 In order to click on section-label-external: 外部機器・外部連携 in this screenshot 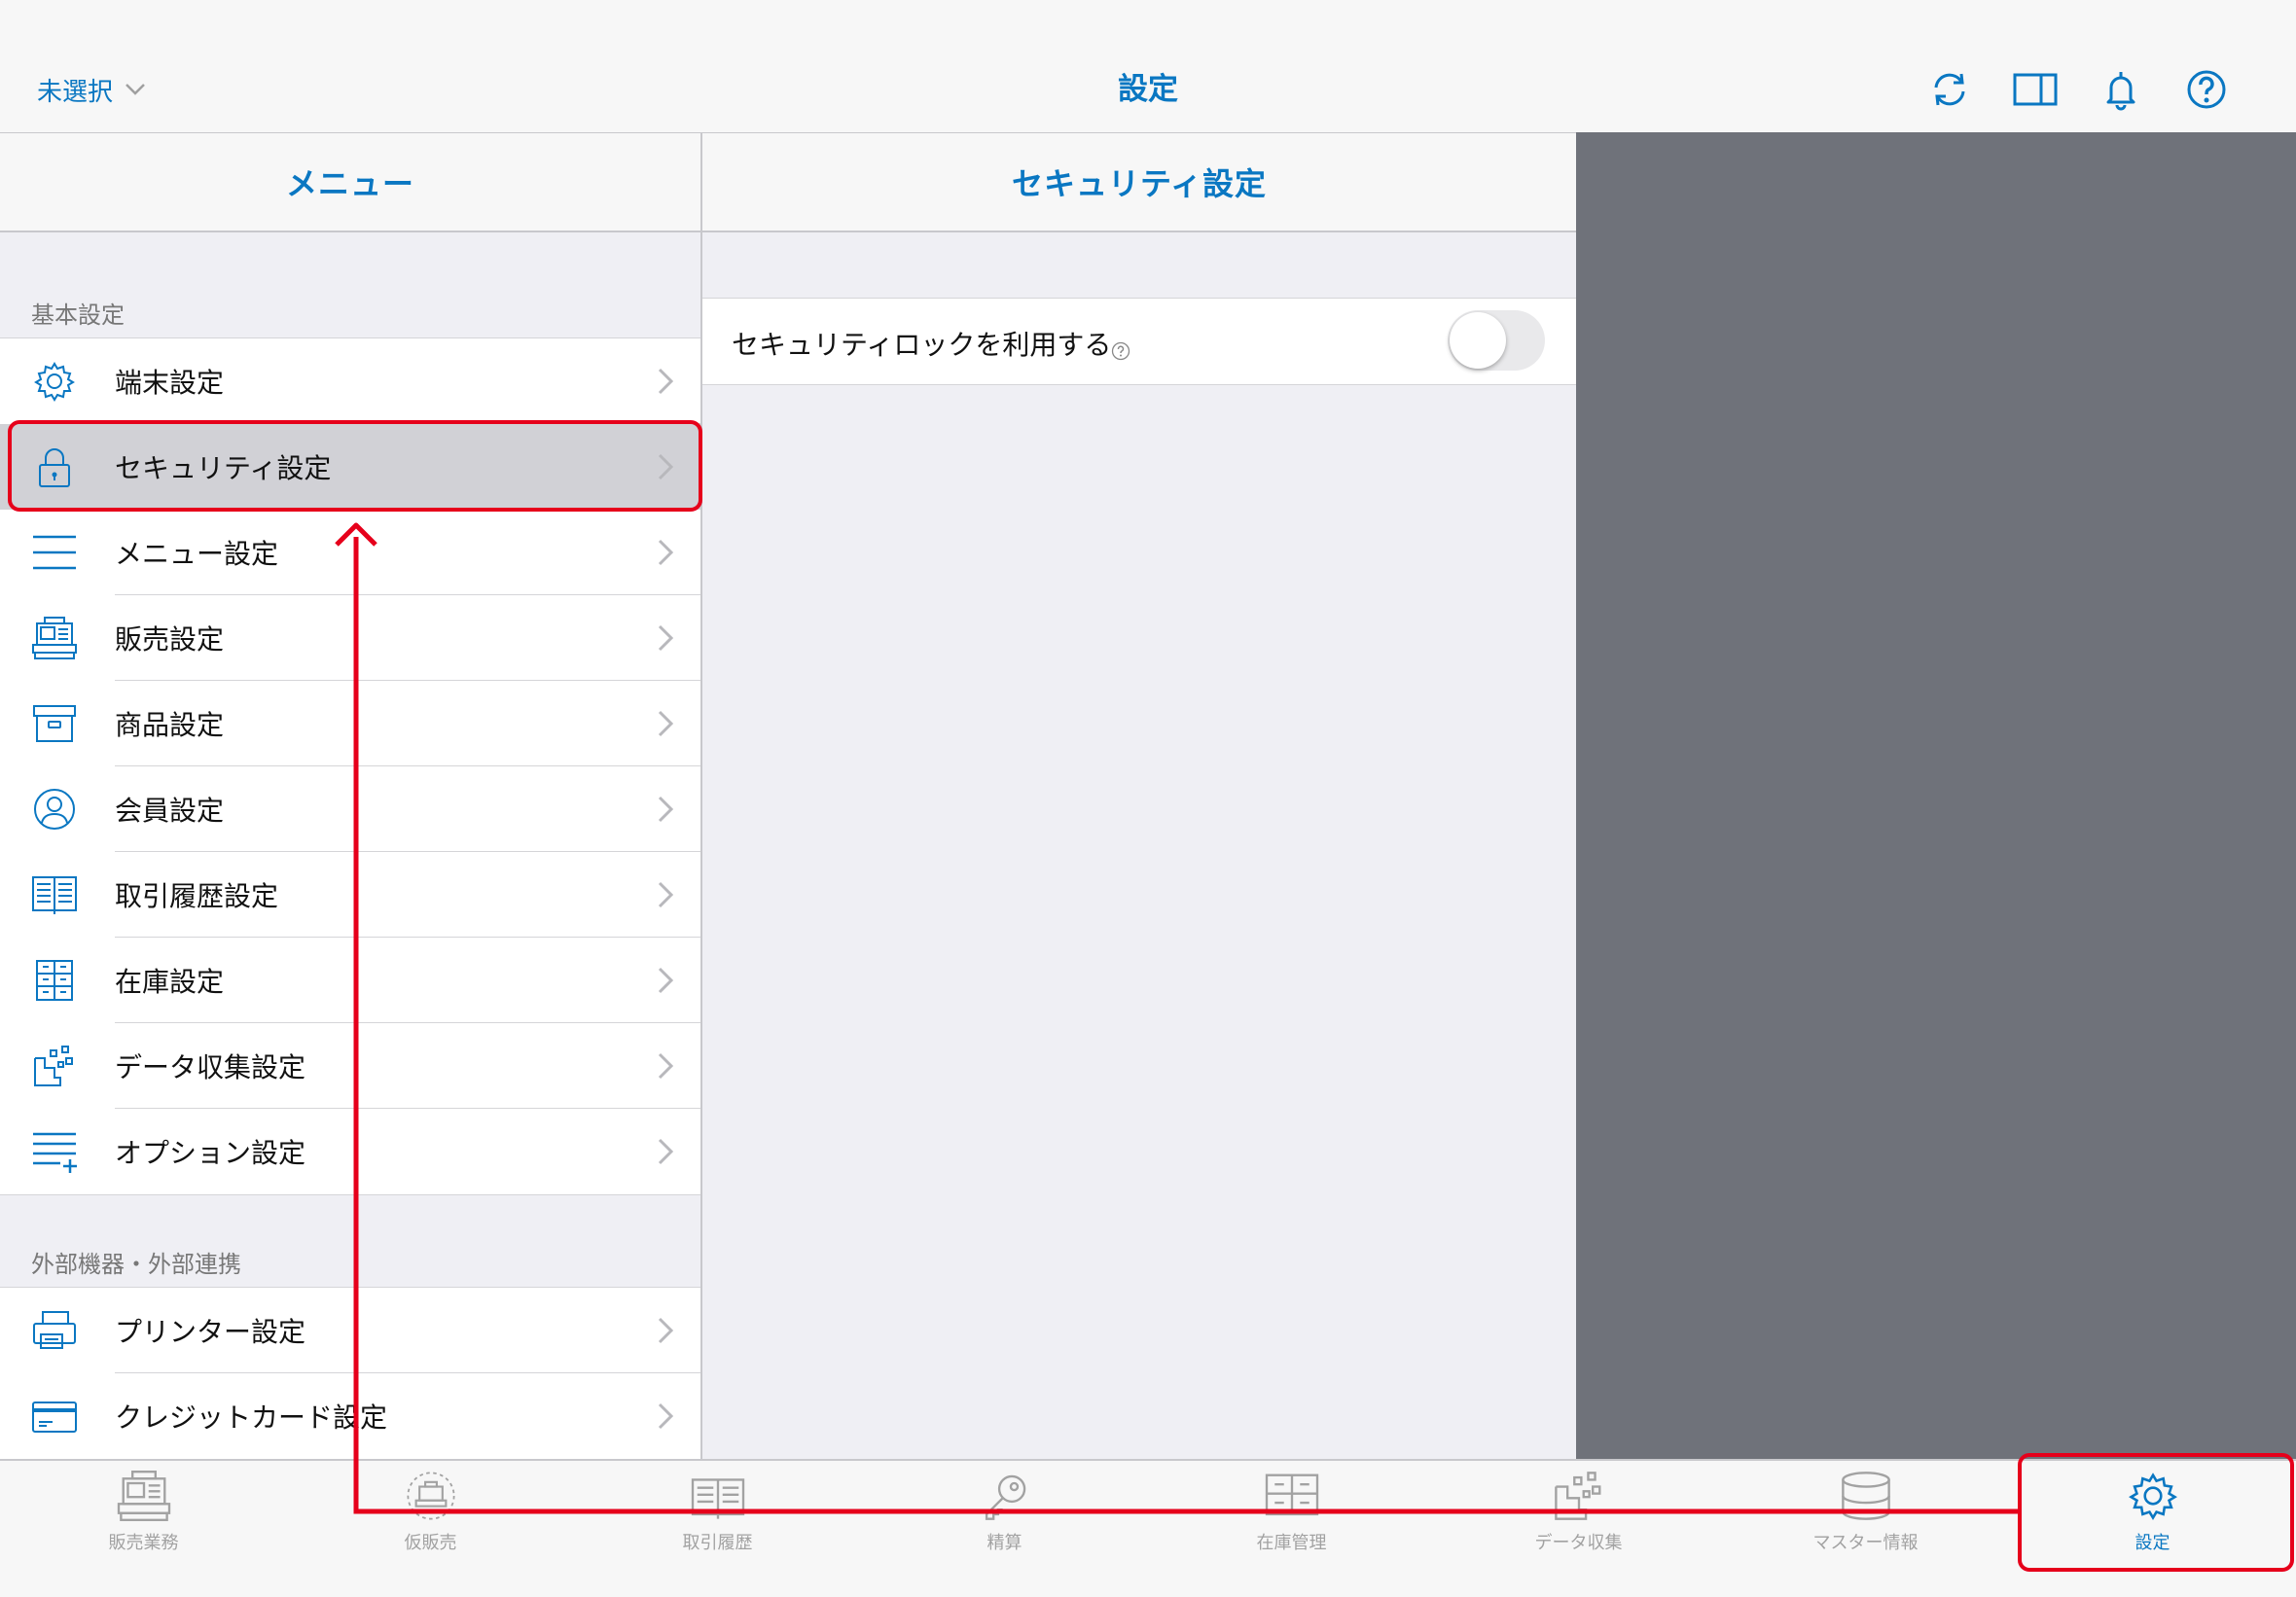, I will do `click(136, 1264)`.